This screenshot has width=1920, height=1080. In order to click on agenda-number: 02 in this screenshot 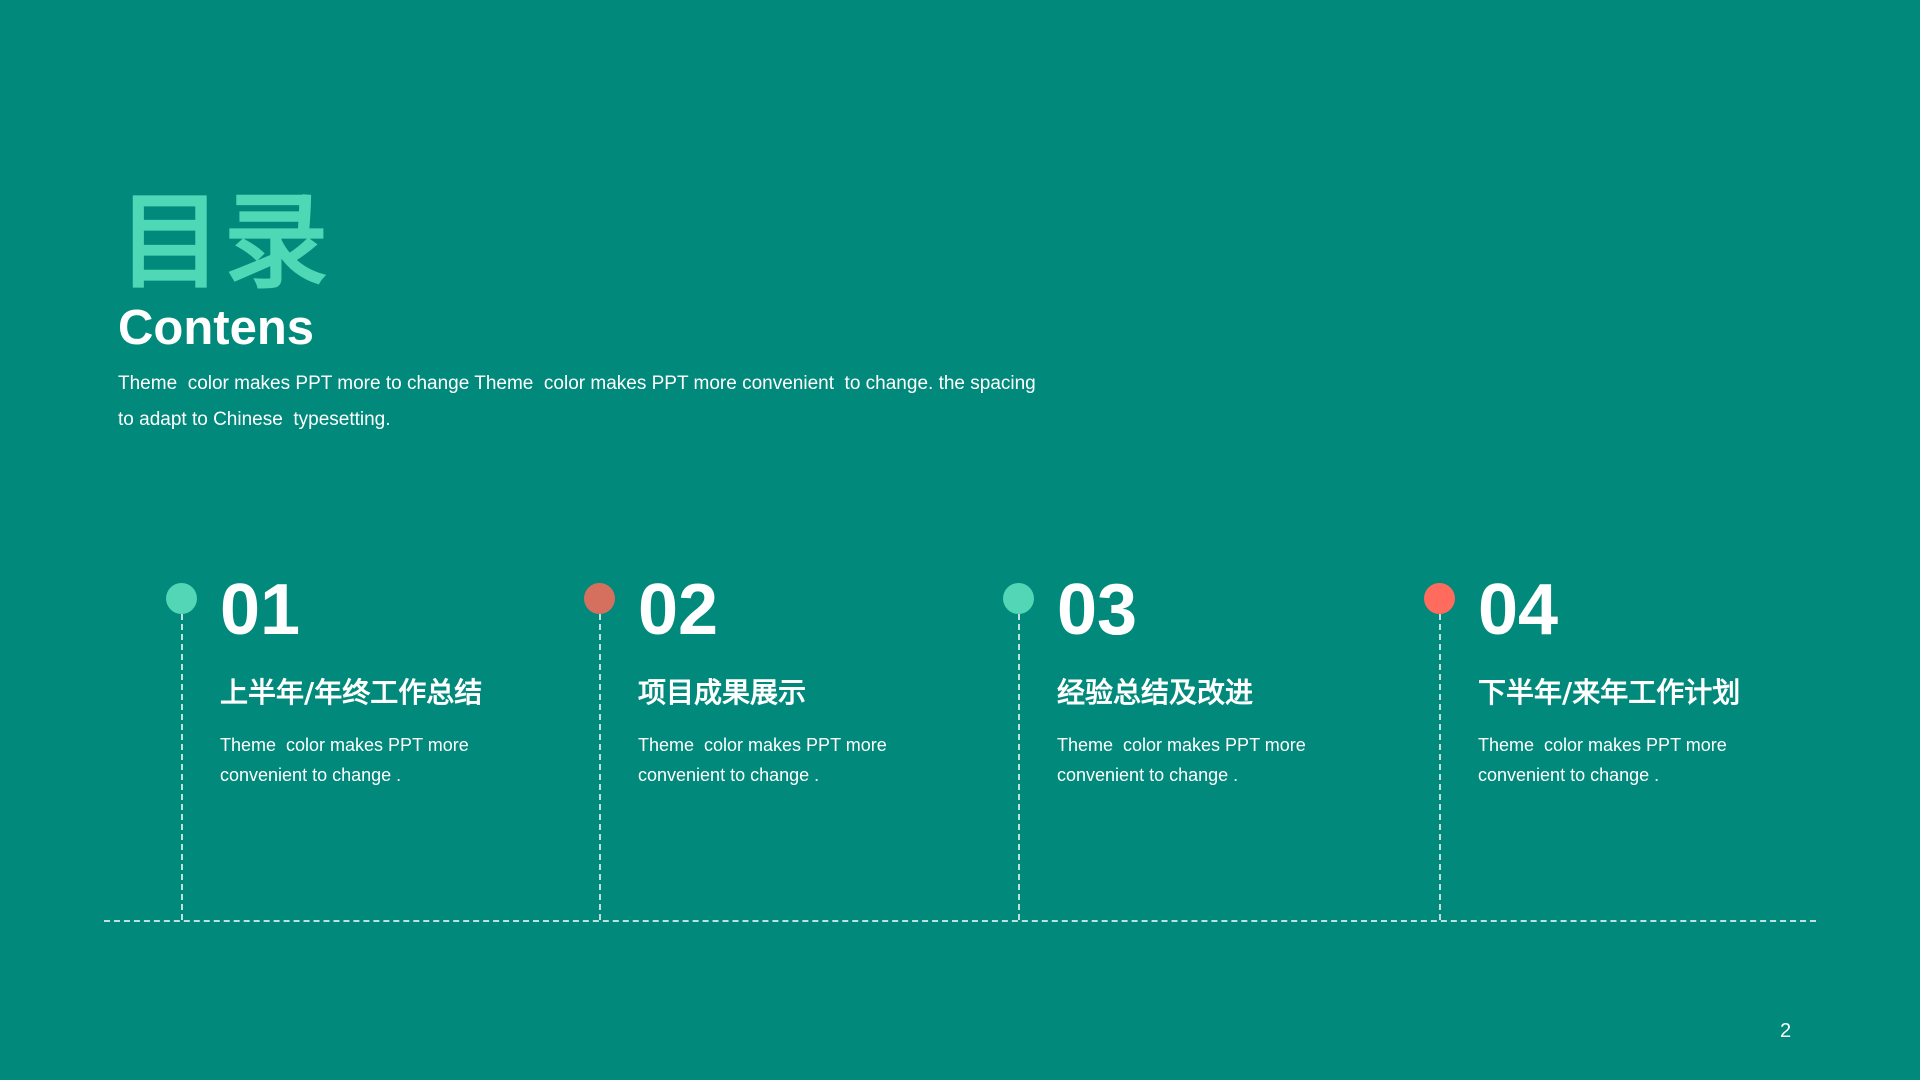, I will do `click(678, 610)`.